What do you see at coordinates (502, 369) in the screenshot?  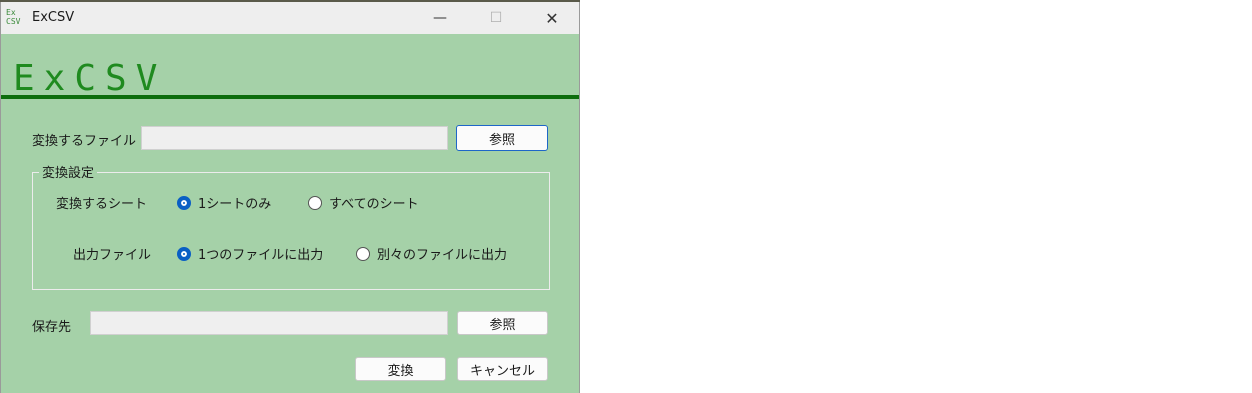 I see `cancel-button: キャンセル` at bounding box center [502, 369].